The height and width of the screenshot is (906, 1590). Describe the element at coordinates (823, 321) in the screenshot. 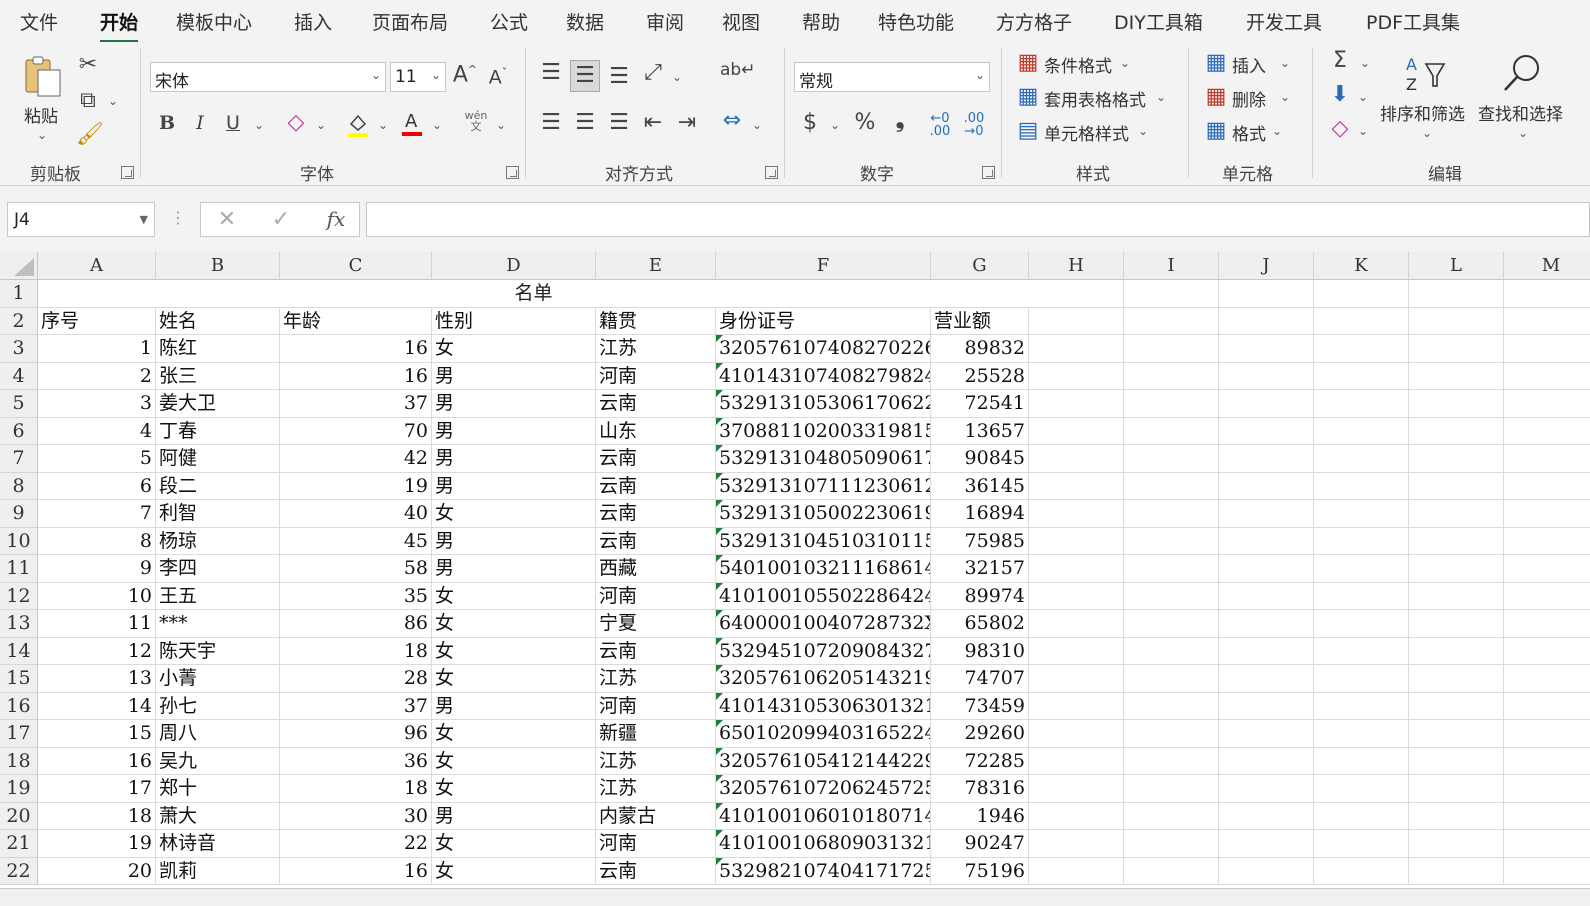

I see `header-cell: 身份证号` at that location.